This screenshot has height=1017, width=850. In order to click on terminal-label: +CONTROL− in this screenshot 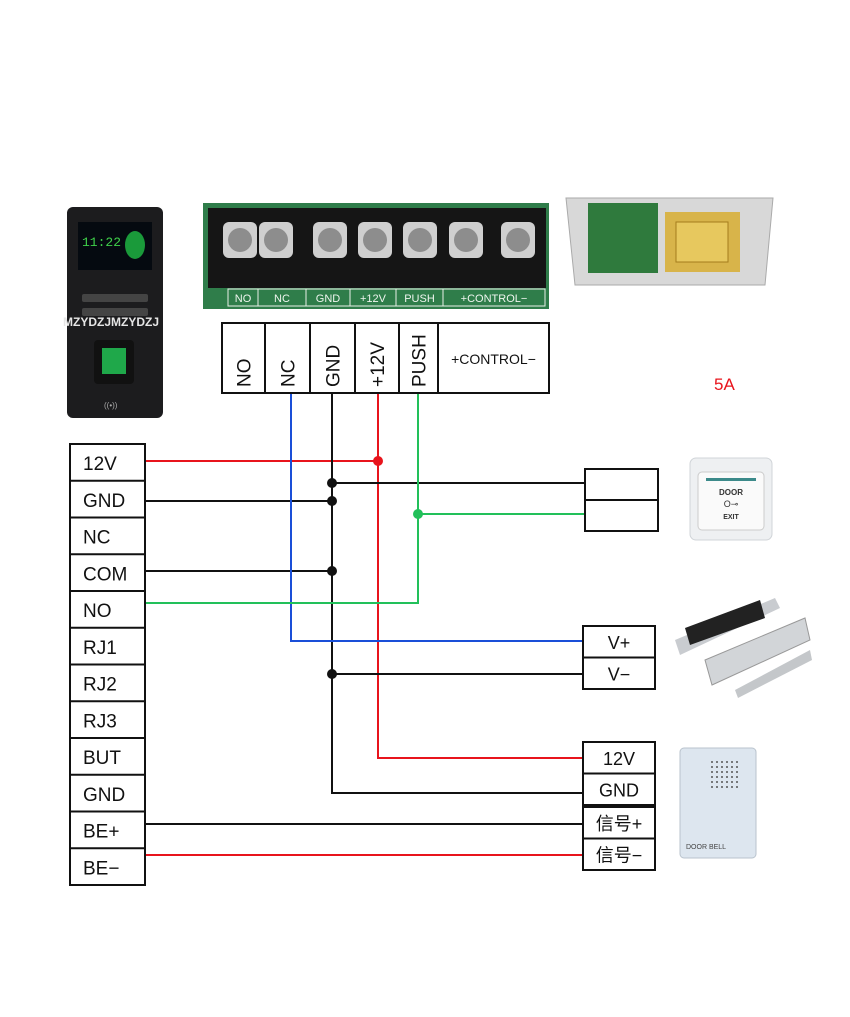, I will do `click(493, 359)`.